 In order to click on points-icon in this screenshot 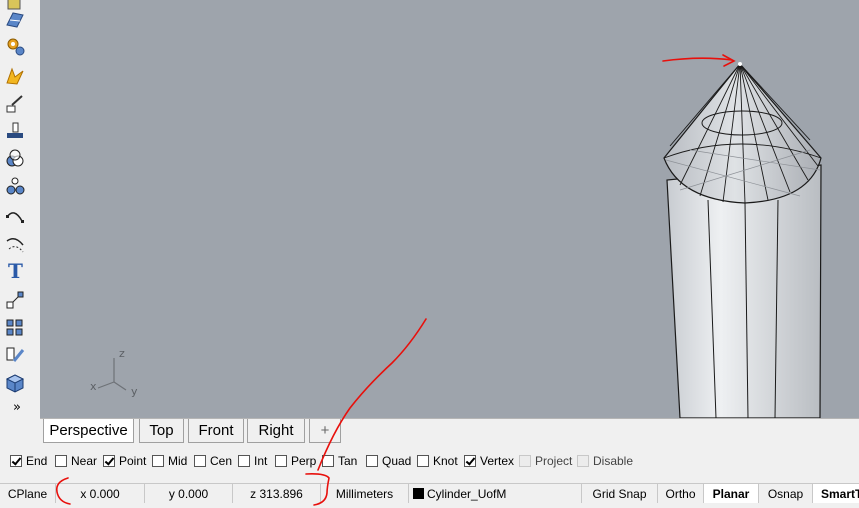, I will do `click(15, 186)`.